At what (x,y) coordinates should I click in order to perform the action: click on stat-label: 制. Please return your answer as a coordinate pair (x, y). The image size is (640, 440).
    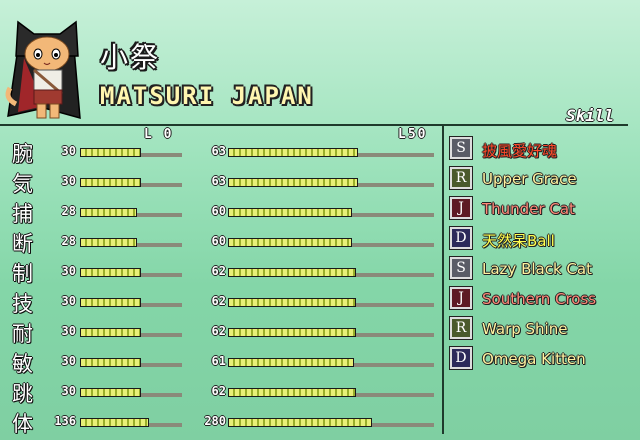
    Looking at the image, I should click on (22, 274).